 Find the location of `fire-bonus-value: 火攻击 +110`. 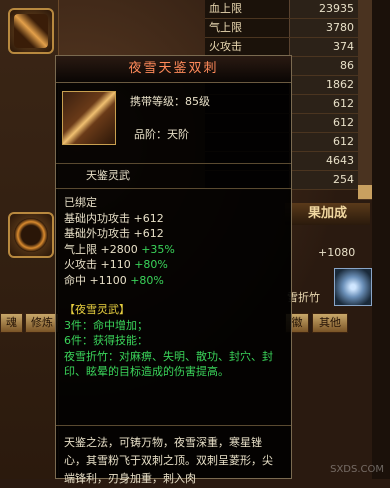

fire-bonus-value: 火攻击 +110 is located at coordinates (97, 264).